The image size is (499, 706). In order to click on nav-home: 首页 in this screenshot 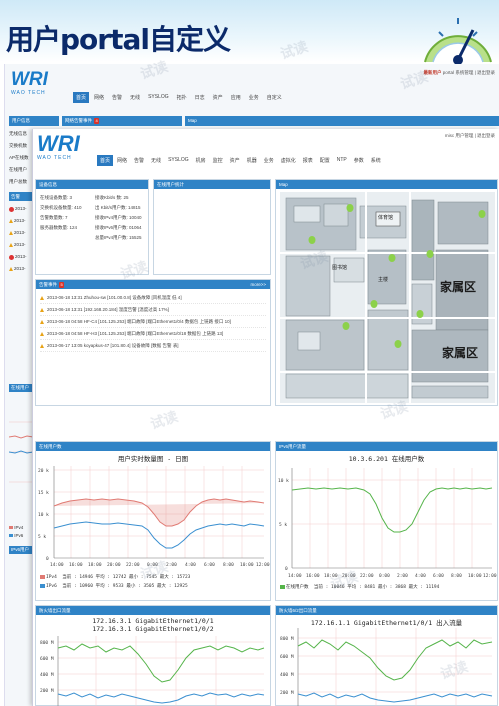, I will do `click(105, 160)`.